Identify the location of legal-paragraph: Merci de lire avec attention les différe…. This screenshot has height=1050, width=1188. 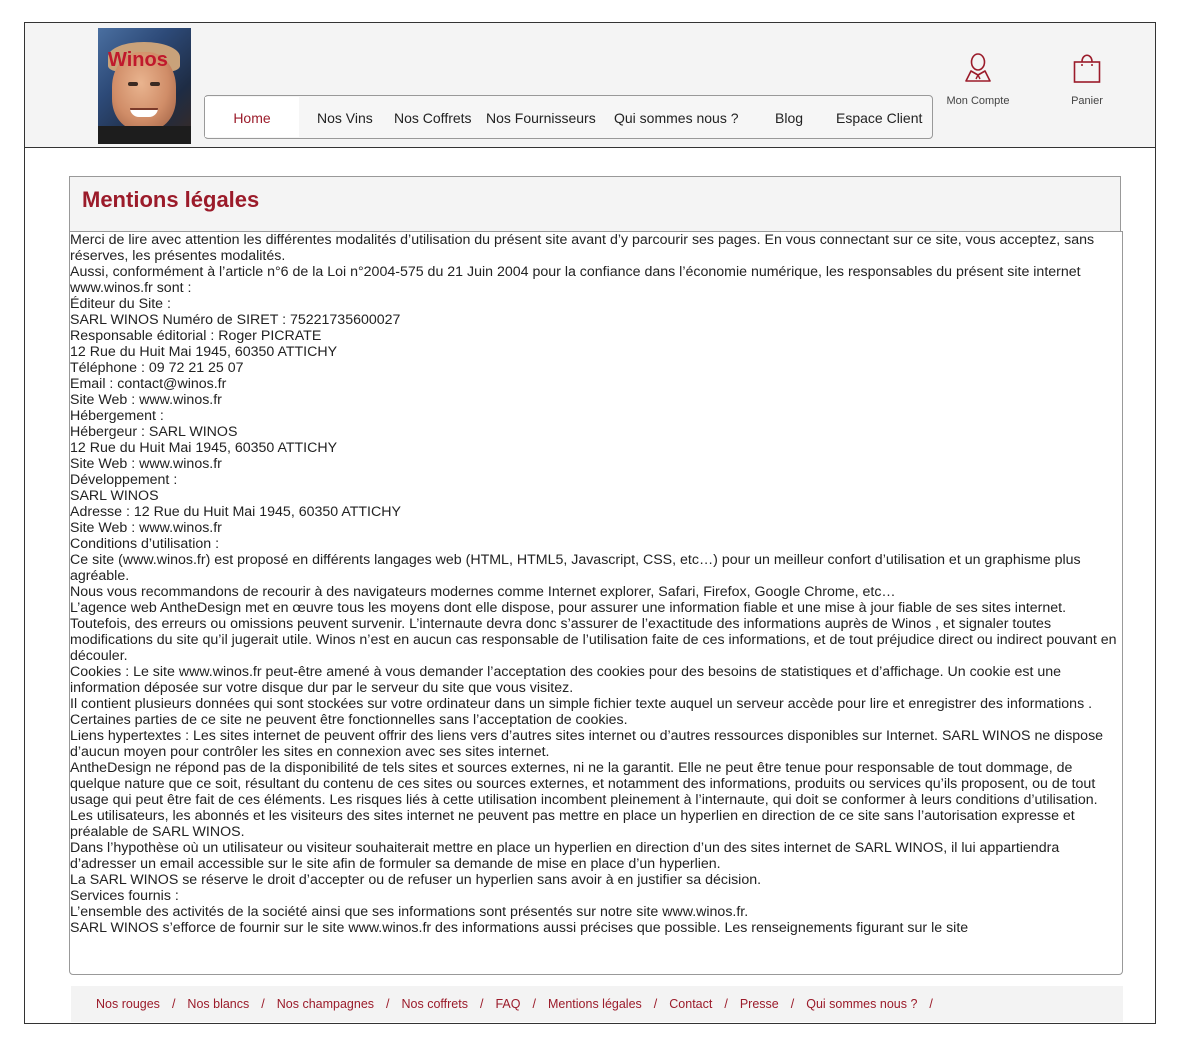
(582, 248).